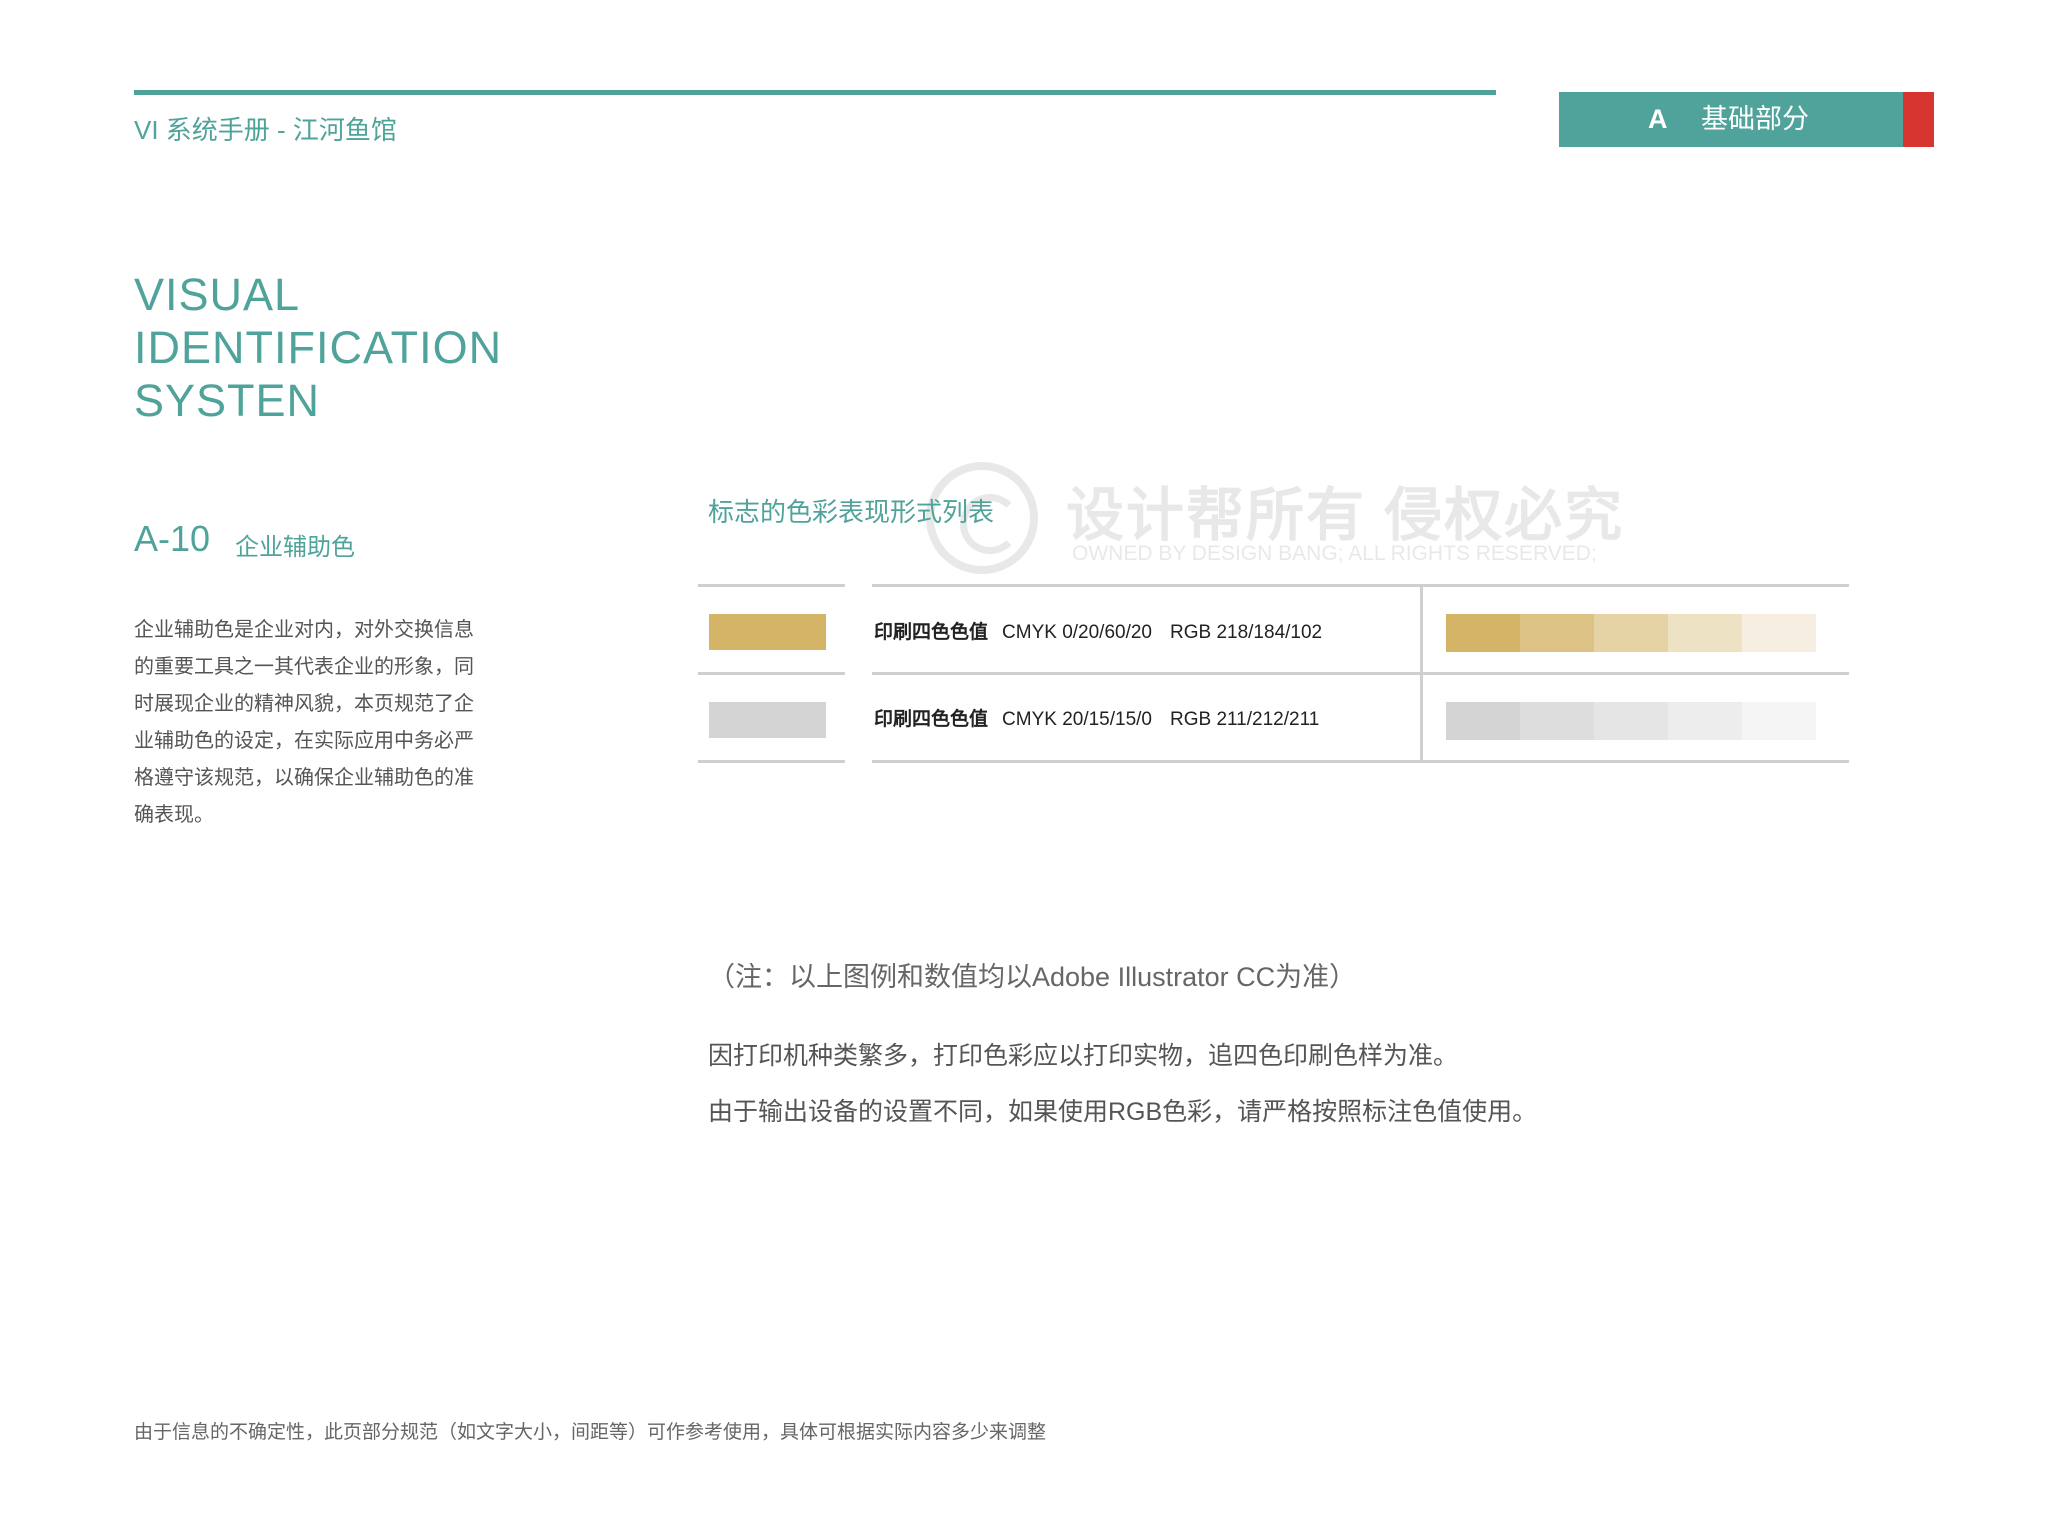 This screenshot has width=2048, height=1521. Describe the element at coordinates (265, 130) in the screenshot. I see `header-title: VI 系统手册 - 江河鱼馆` at that location.